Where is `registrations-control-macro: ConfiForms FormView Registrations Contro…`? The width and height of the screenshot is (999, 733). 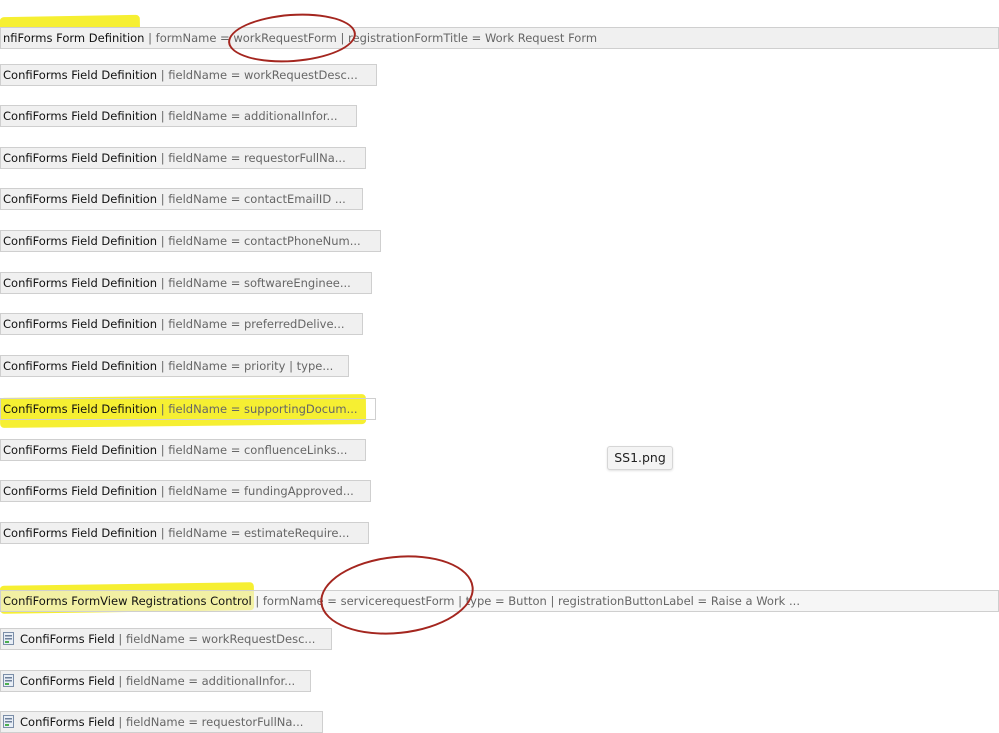 registrations-control-macro: ConfiForms FormView Registrations Contro… is located at coordinates (499, 601).